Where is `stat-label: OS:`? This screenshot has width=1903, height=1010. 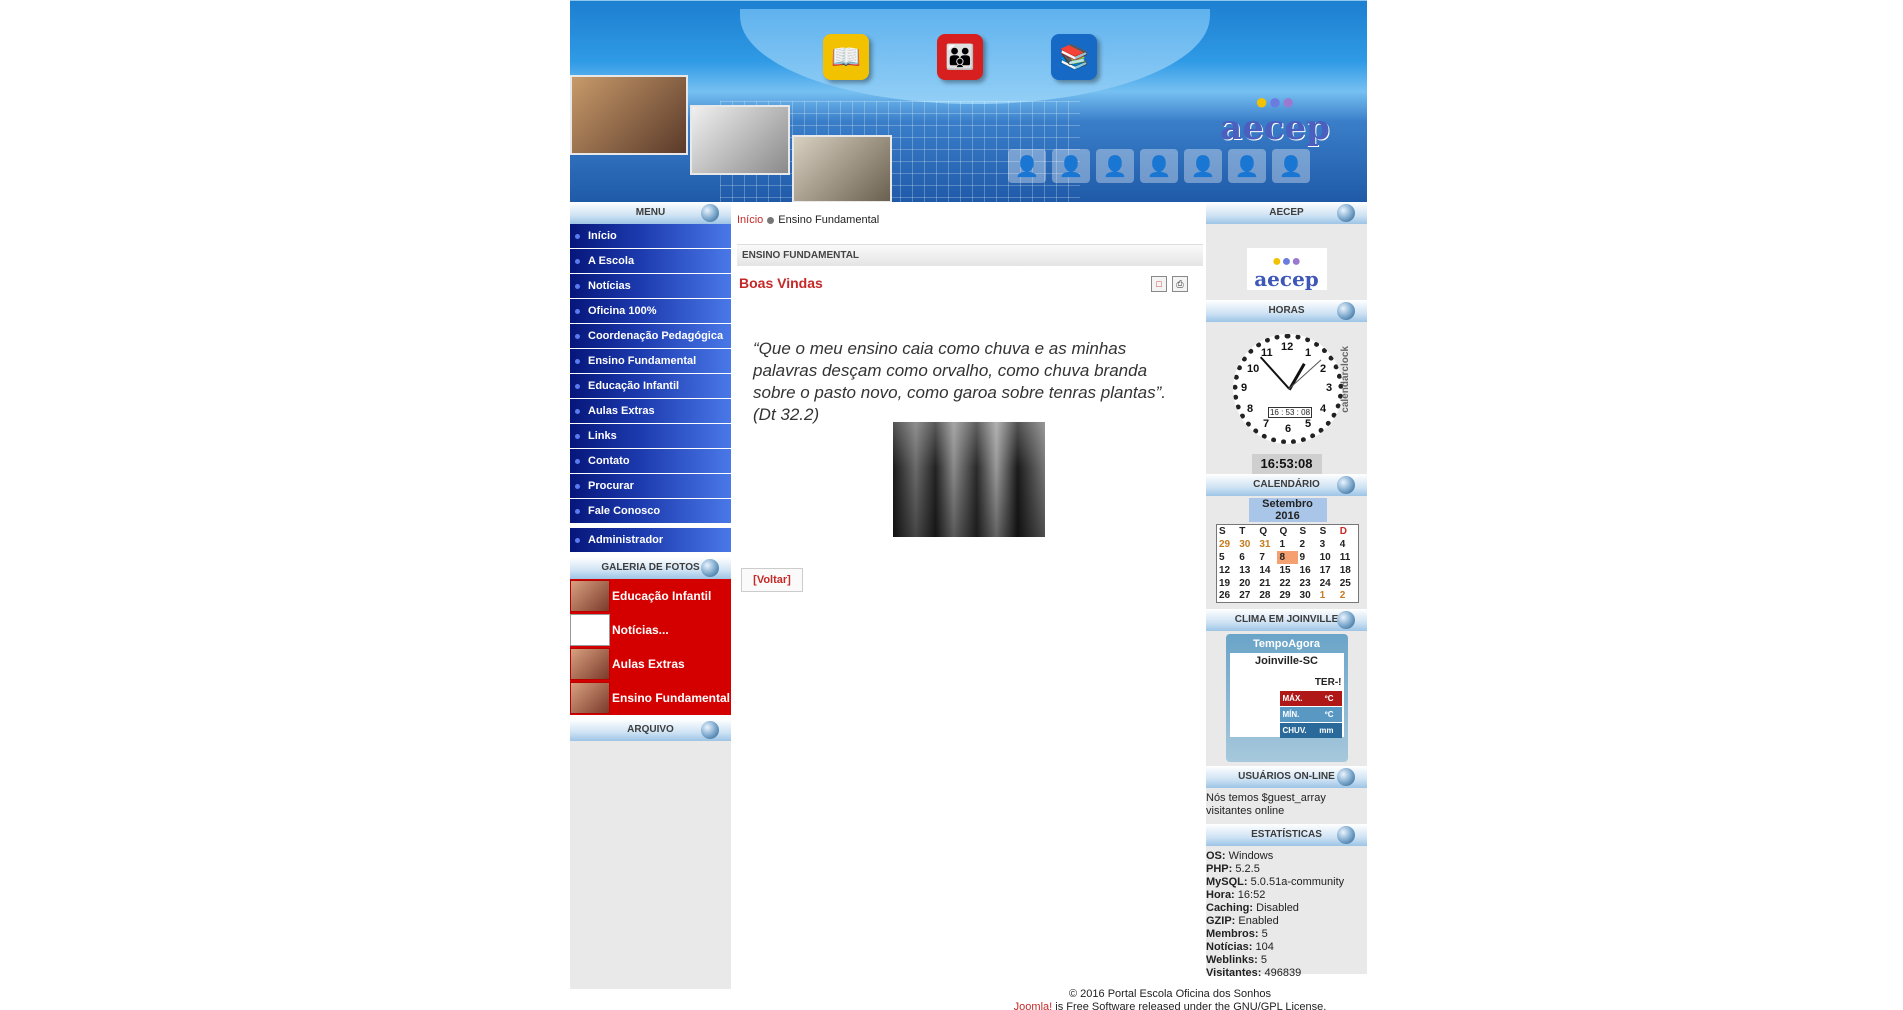
stat-label: OS: is located at coordinates (1216, 856).